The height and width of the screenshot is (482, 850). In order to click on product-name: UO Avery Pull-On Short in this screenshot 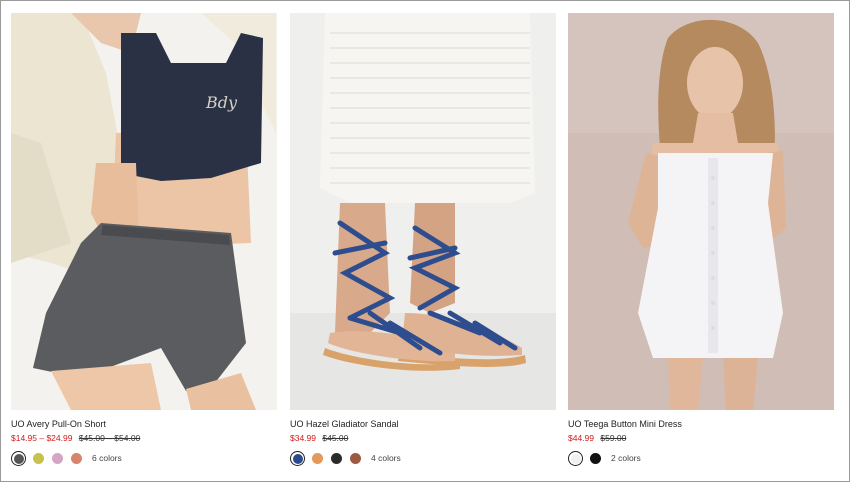, I will do `click(144, 424)`.